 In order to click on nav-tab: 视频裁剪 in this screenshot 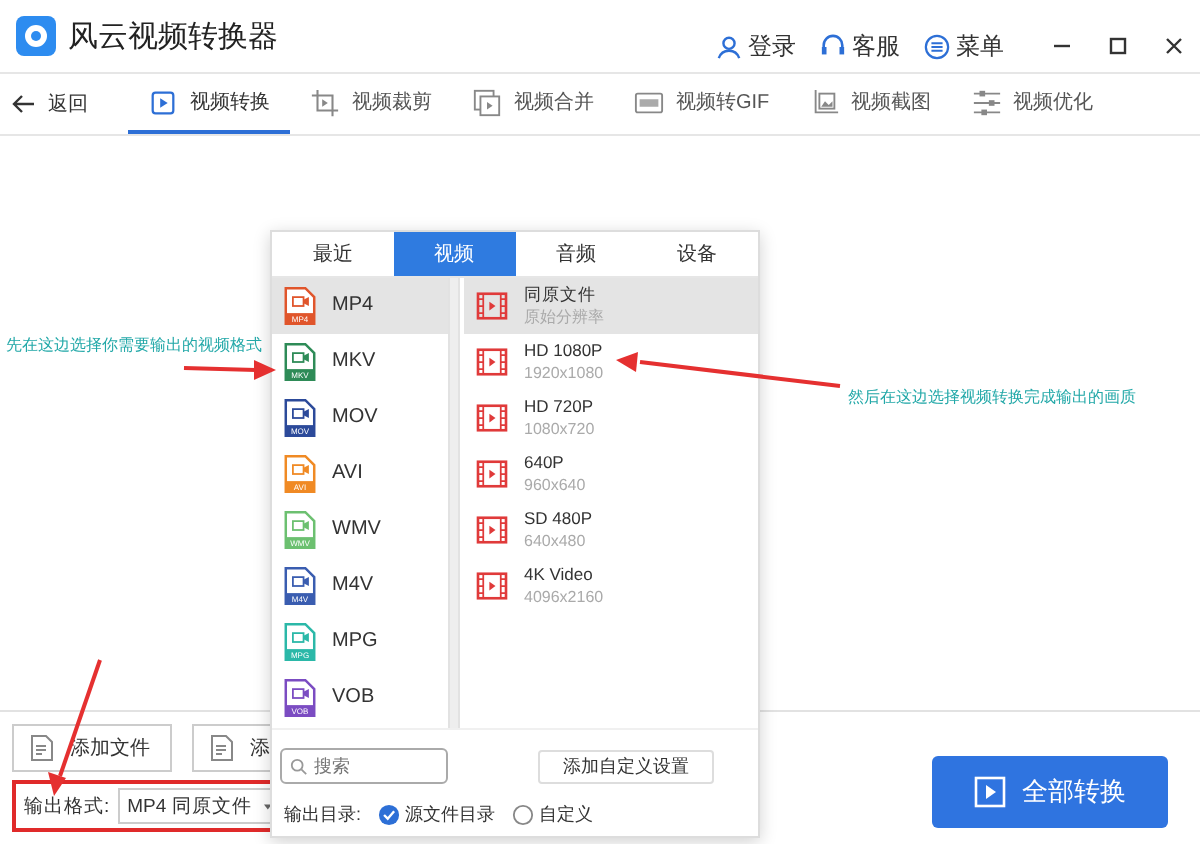, I will do `click(371, 104)`.